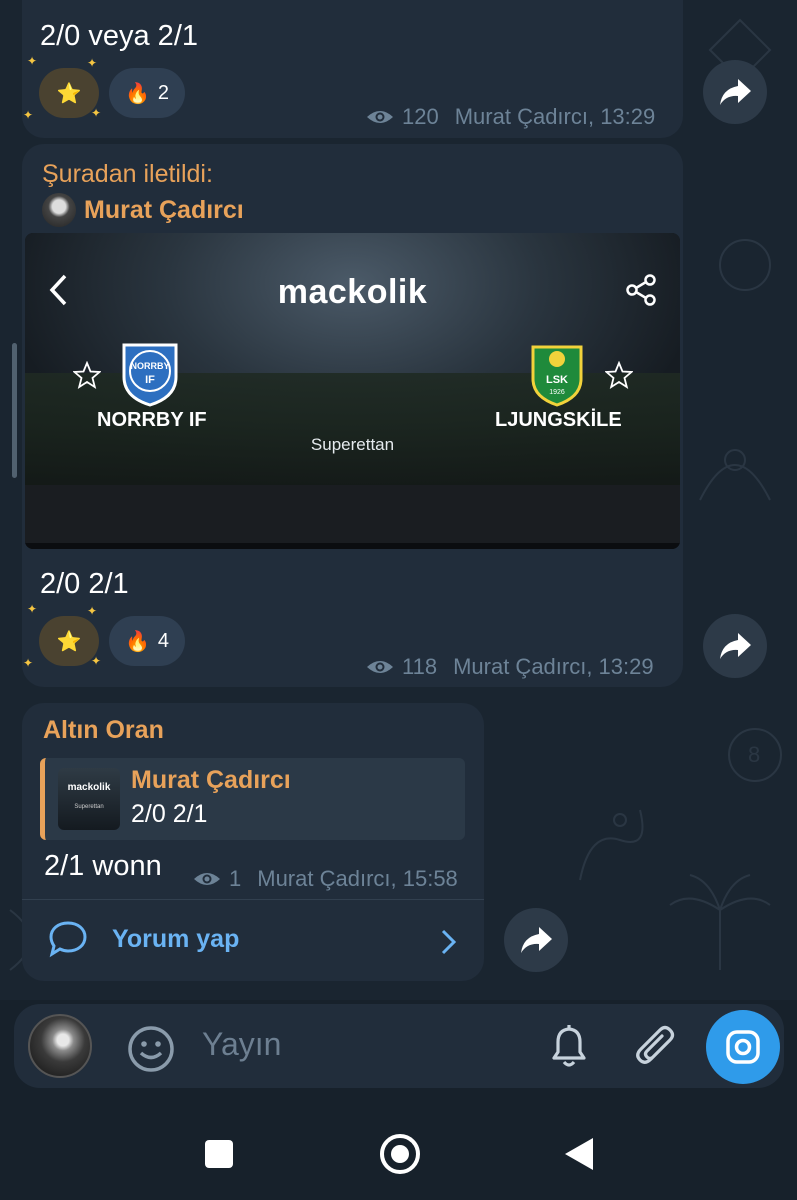 The width and height of the screenshot is (797, 1200). Describe the element at coordinates (152, 420) in the screenshot. I see `home-team-name: NORRBY IF` at that location.